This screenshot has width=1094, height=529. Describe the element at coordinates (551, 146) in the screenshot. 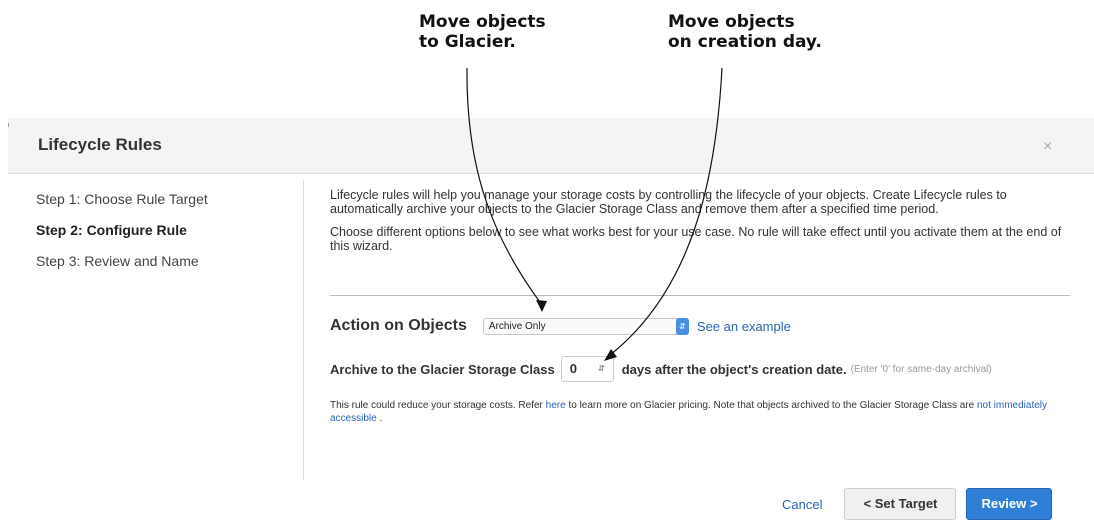

I see `dialog-header: Lifecycle Rules ×` at that location.